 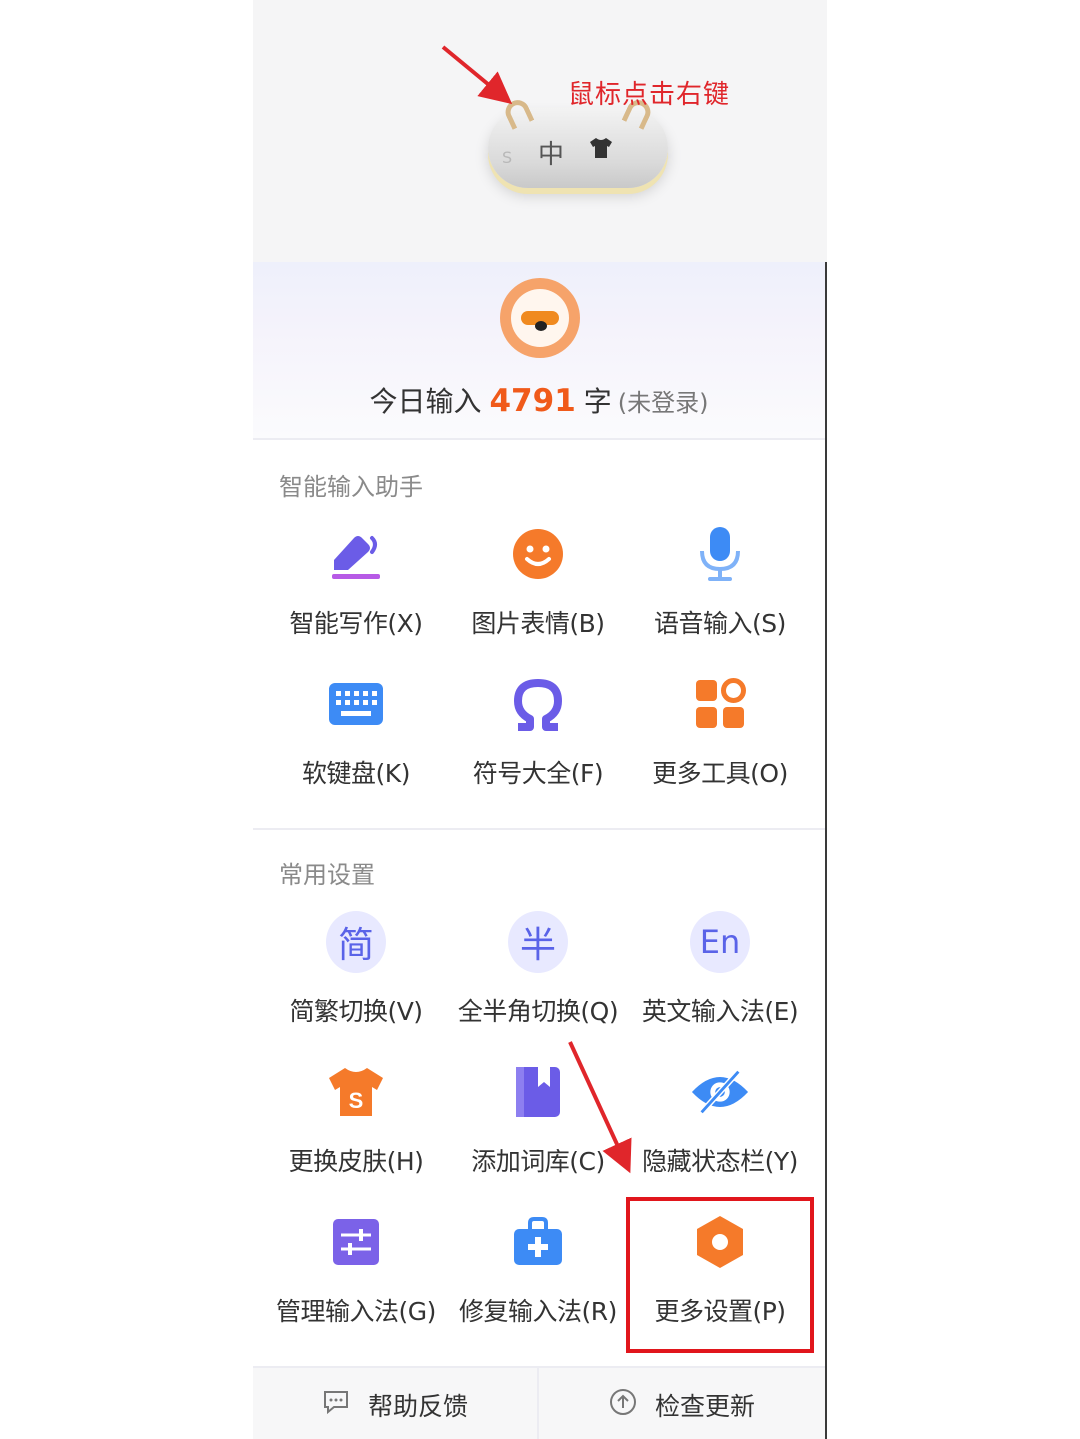 What do you see at coordinates (623, 1405) in the screenshot?
I see `upload-circle-icon` at bounding box center [623, 1405].